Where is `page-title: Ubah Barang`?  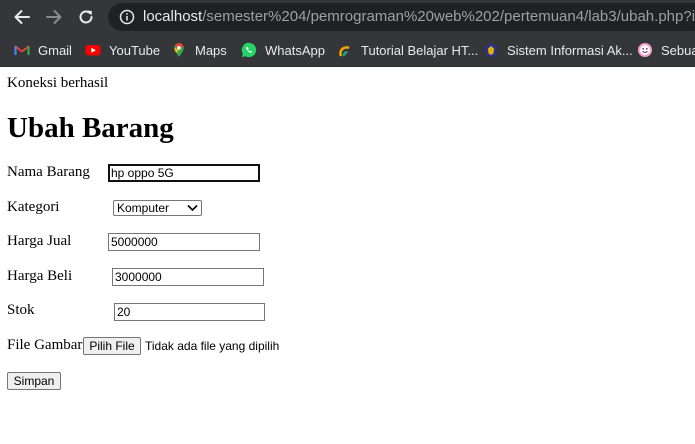 page-title: Ubah Barang is located at coordinates (90, 128).